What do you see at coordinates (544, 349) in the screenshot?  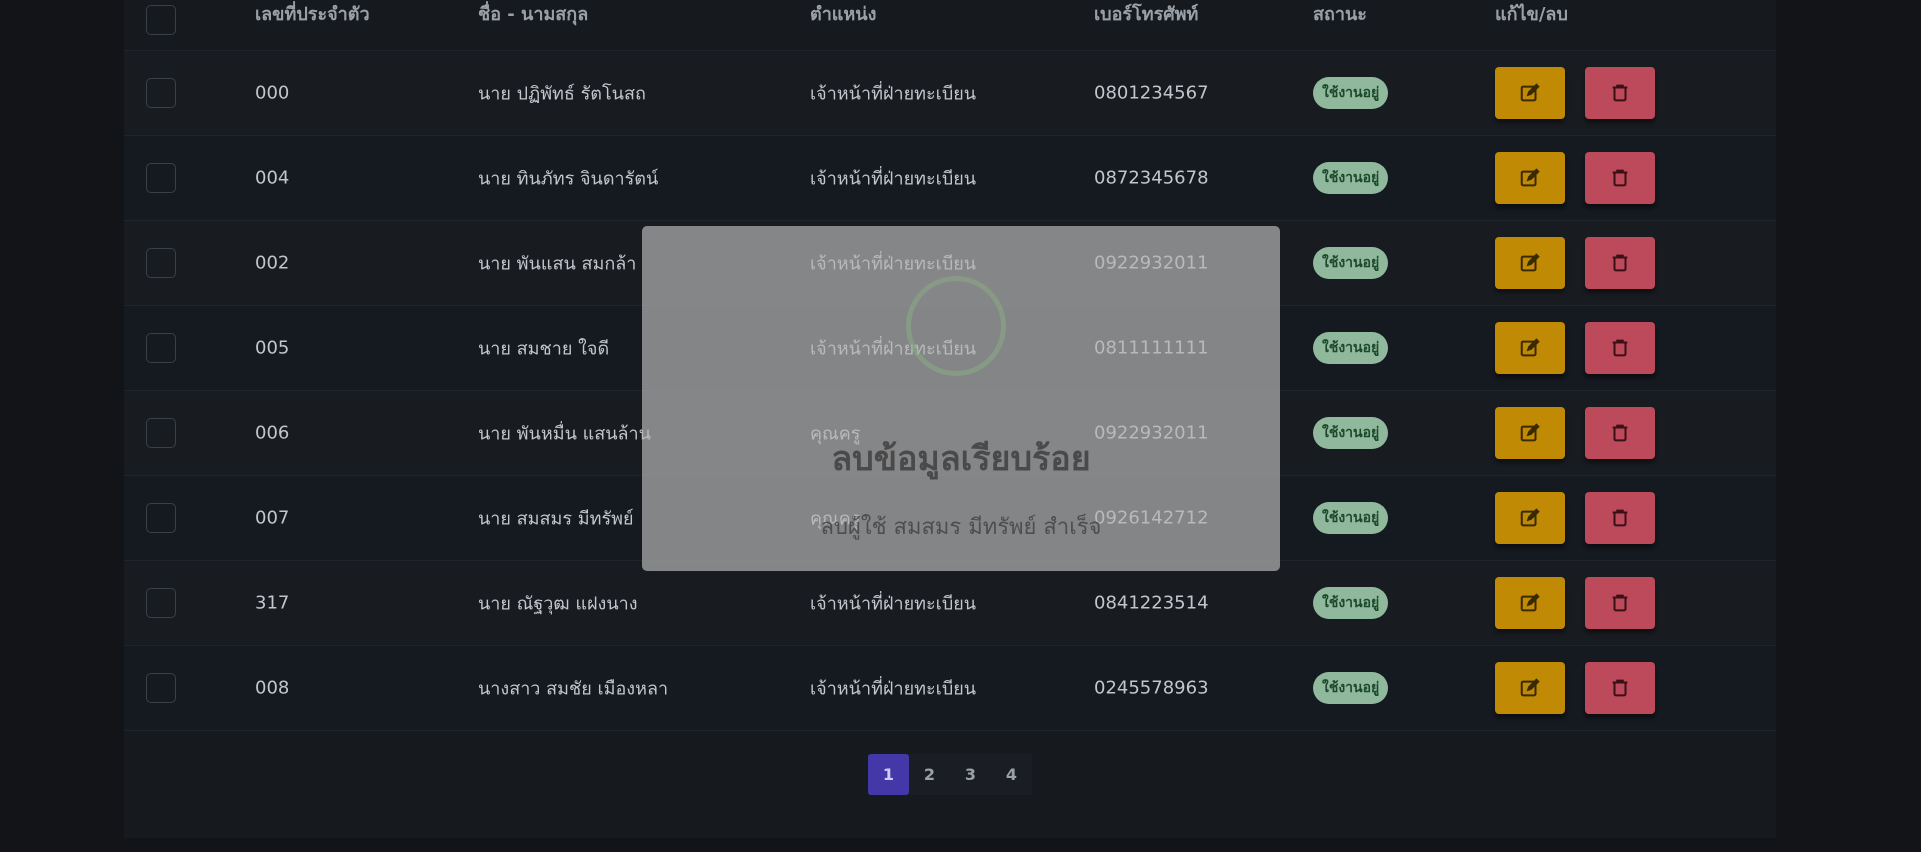 I see `cell-name: นาย สมชาย ใจดี` at bounding box center [544, 349].